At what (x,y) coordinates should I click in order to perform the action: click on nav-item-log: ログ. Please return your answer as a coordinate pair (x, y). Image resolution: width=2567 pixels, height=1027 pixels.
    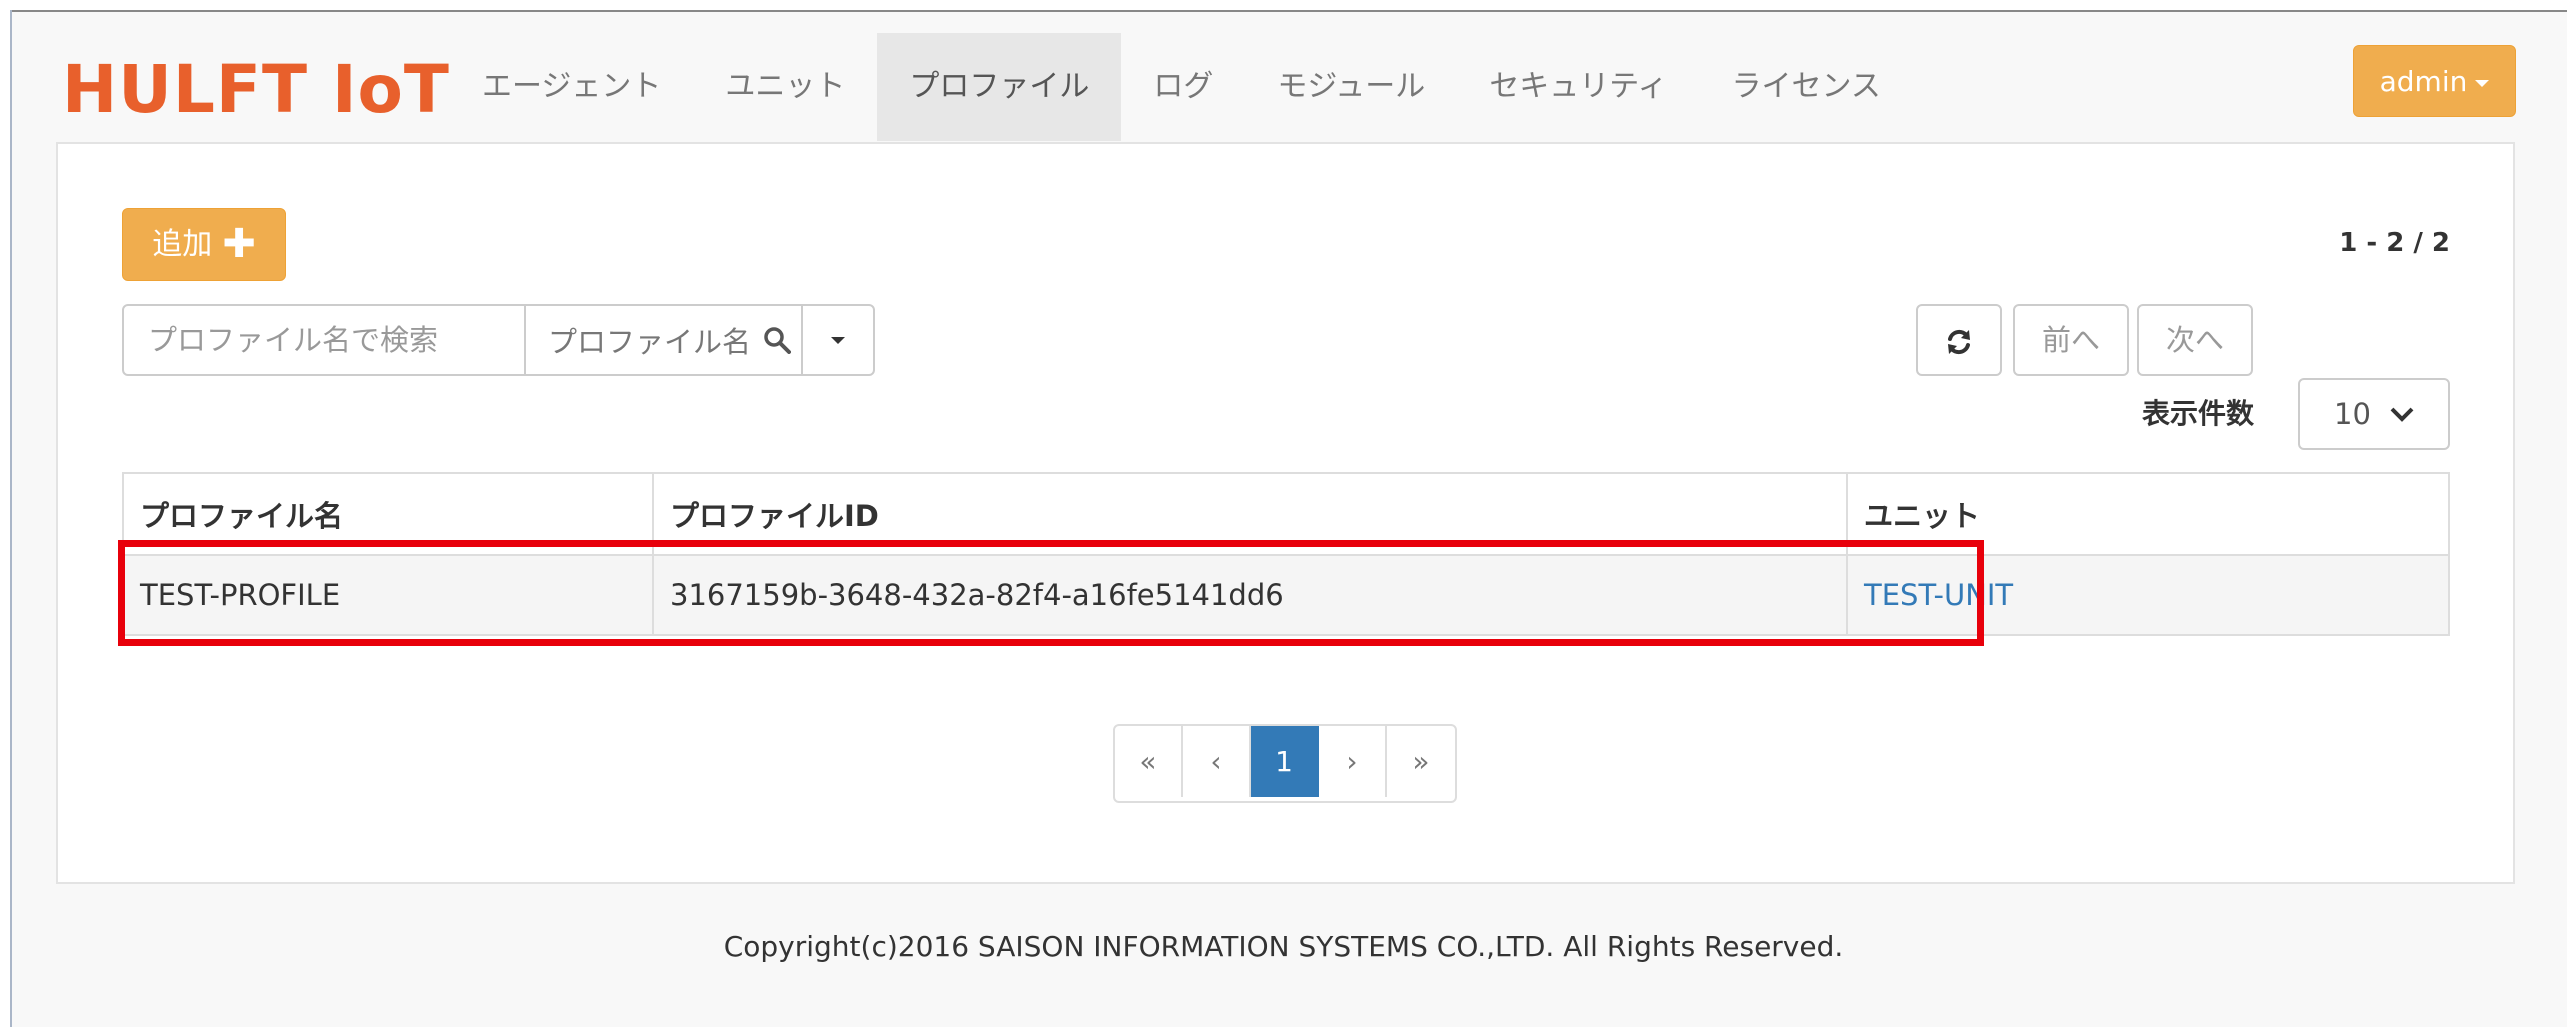
    Looking at the image, I should click on (1183, 87).